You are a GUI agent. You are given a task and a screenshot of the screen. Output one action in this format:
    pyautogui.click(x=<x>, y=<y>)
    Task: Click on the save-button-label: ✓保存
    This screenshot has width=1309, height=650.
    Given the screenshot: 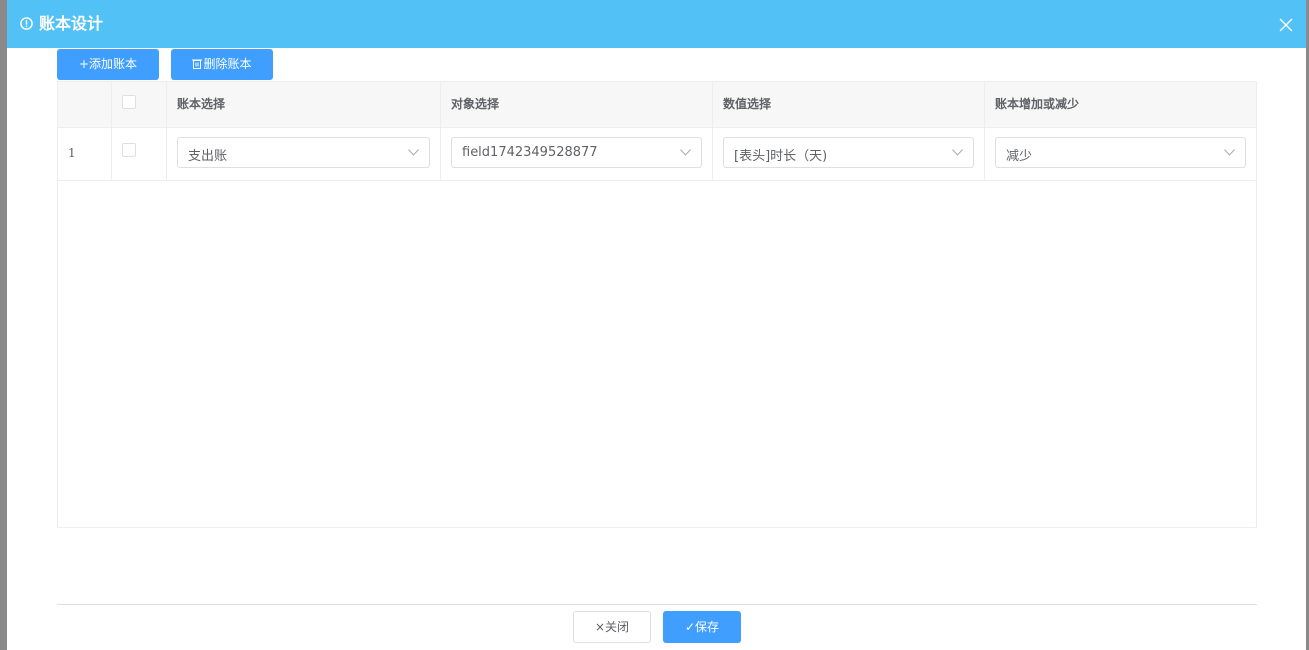 What is the action you would take?
    pyautogui.click(x=702, y=627)
    